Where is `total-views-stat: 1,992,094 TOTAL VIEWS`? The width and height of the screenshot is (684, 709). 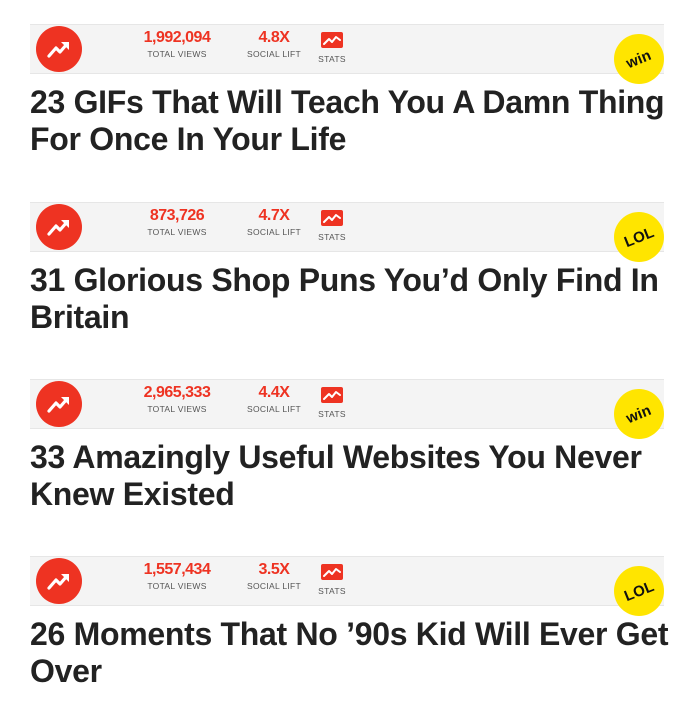 total-views-stat: 1,992,094 TOTAL VIEWS is located at coordinates (177, 44).